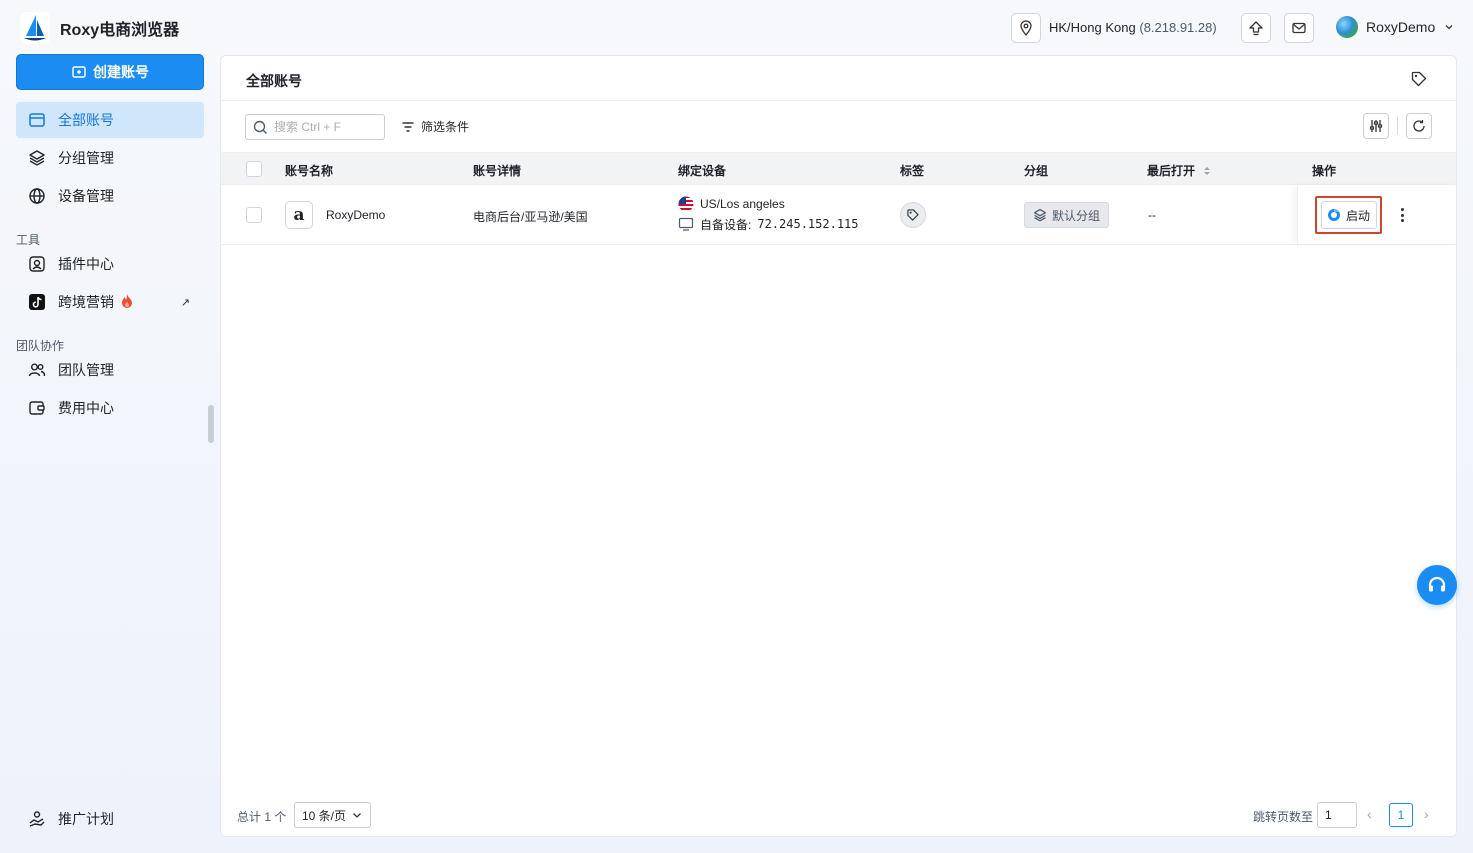  What do you see at coordinates (254, 169) in the screenshot?
I see `select-all-checkbox` at bounding box center [254, 169].